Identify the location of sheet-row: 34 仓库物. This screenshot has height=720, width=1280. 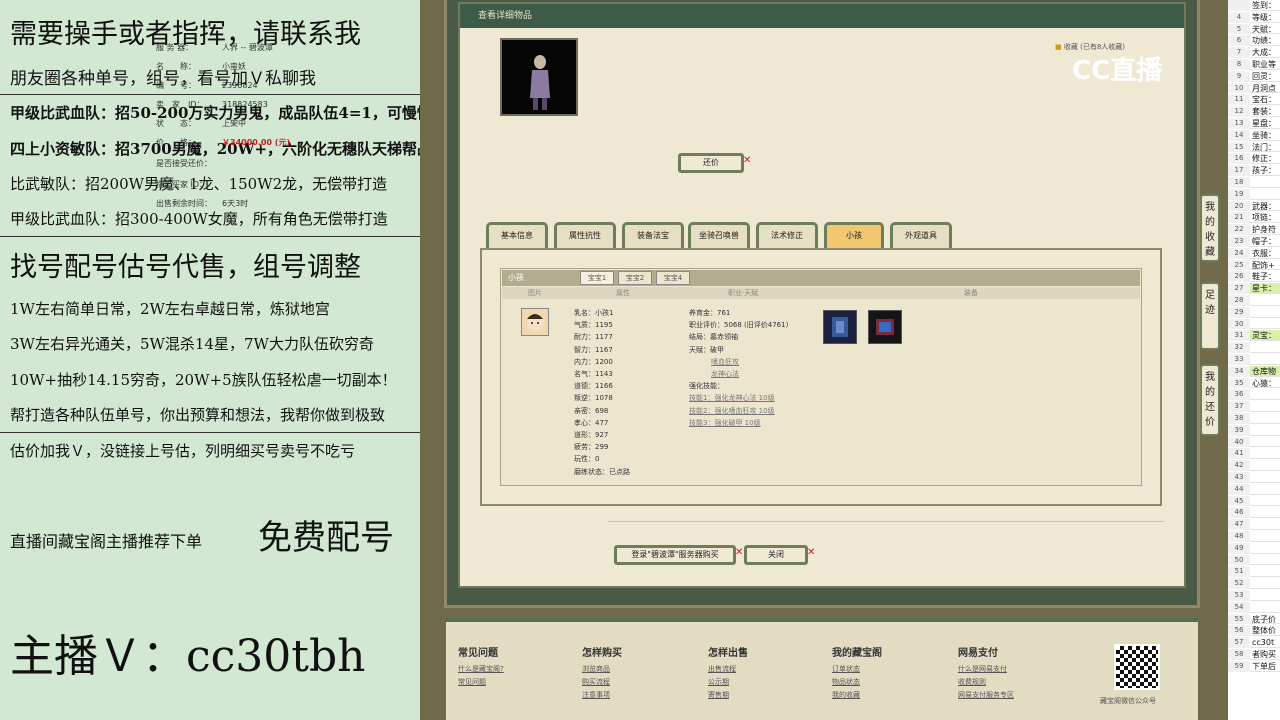
(1254, 371).